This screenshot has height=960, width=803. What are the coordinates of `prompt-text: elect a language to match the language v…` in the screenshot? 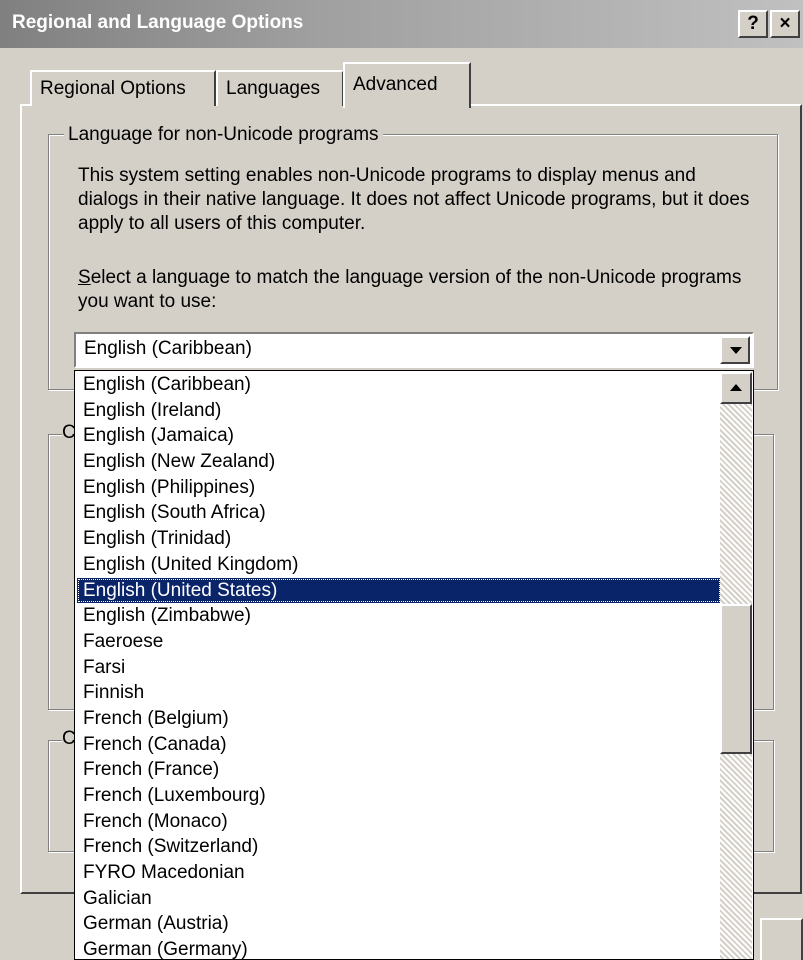 It's located at (410, 289).